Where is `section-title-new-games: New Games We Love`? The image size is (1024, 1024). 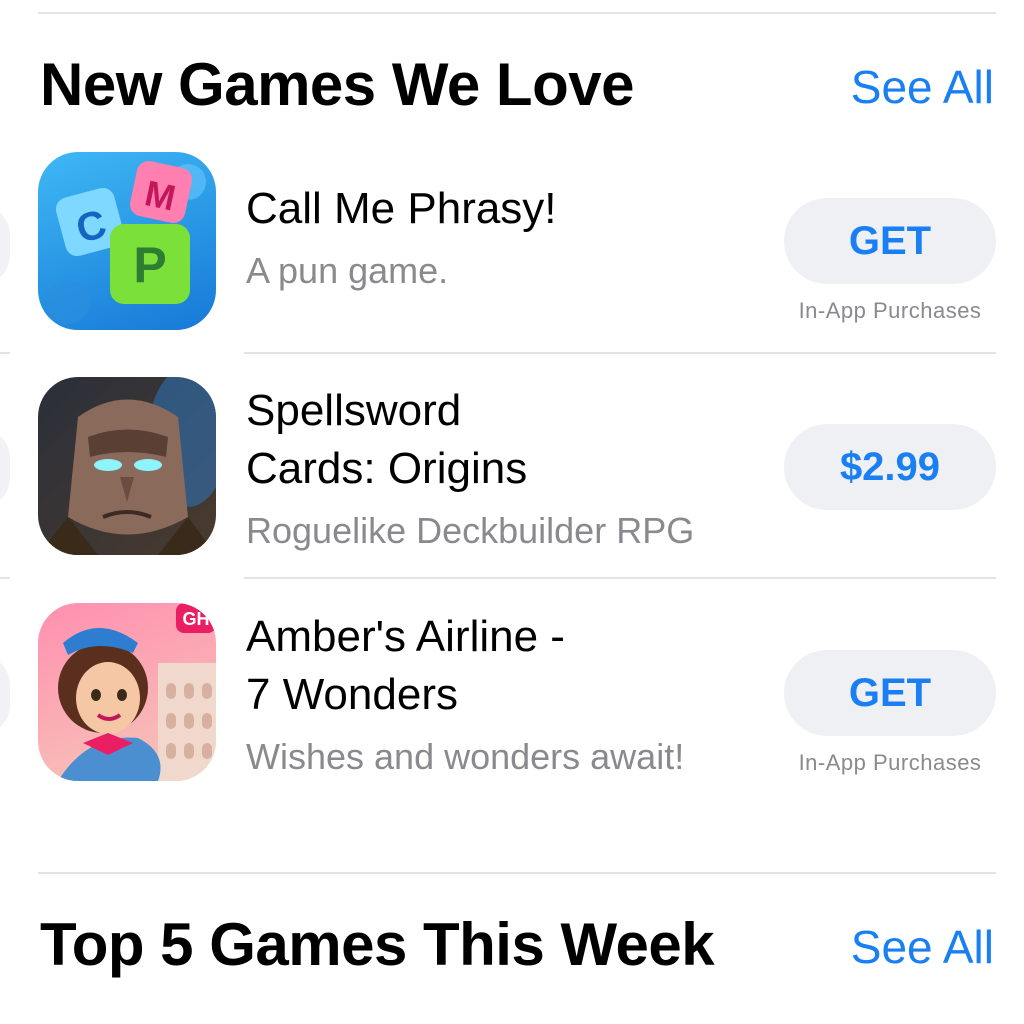
section-title-new-games: New Games We Love is located at coordinates (337, 84).